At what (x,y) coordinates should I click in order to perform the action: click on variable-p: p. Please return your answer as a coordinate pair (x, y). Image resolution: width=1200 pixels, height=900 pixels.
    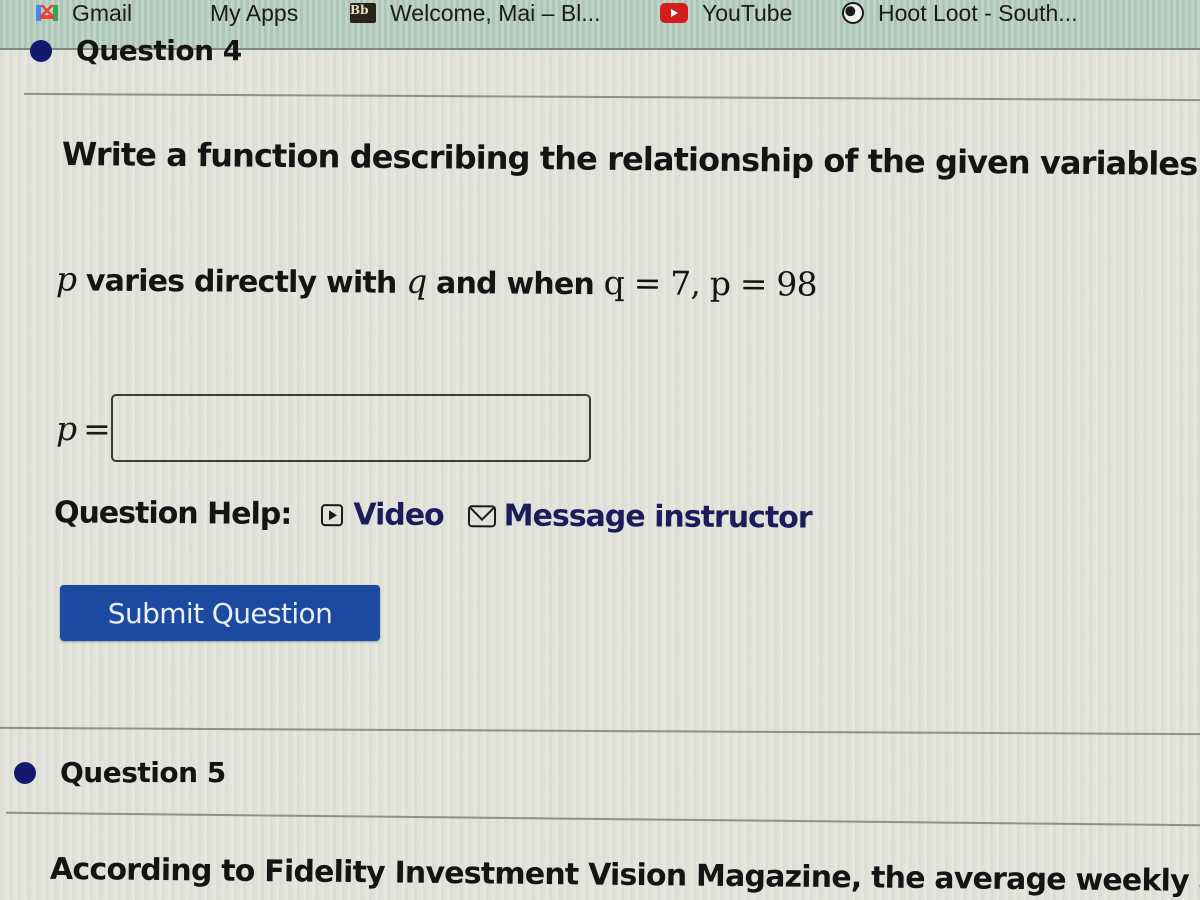
    Looking at the image, I should click on (66, 279).